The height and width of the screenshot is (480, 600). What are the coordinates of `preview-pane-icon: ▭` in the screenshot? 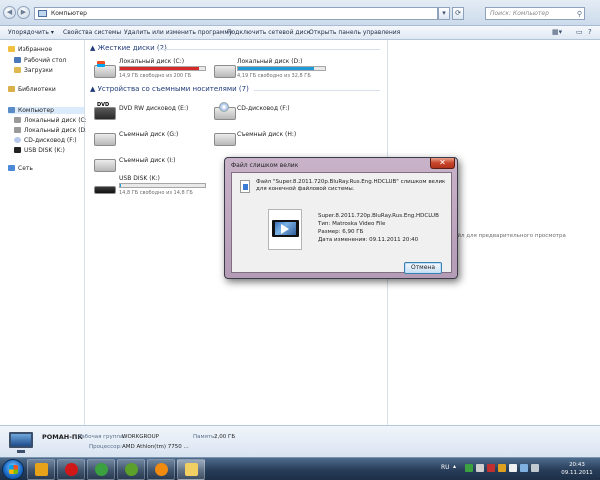 It's located at (579, 32).